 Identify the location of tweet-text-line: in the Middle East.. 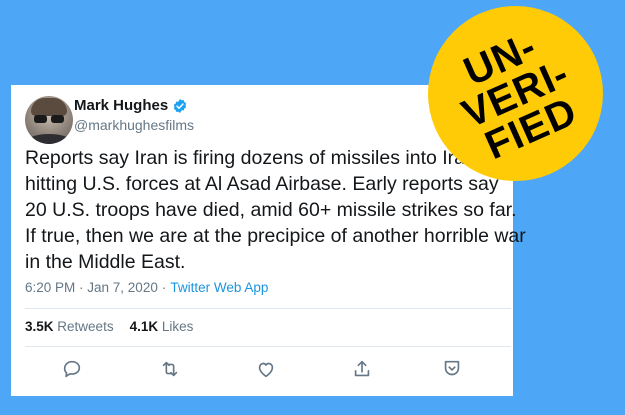
(105, 262).